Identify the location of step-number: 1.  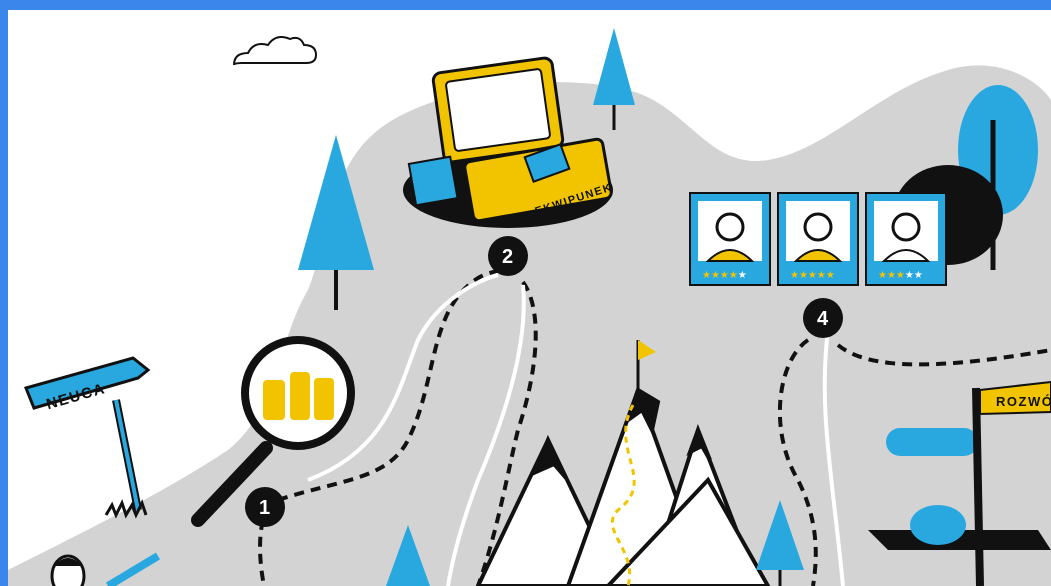
(264, 508).